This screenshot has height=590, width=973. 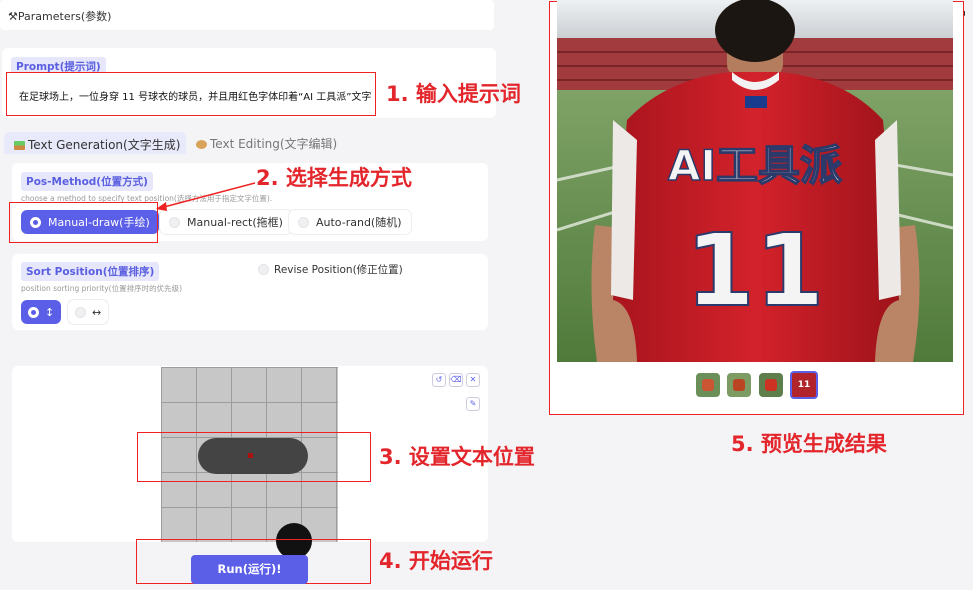 What do you see at coordinates (201, 144) in the screenshot?
I see `palette-icon` at bounding box center [201, 144].